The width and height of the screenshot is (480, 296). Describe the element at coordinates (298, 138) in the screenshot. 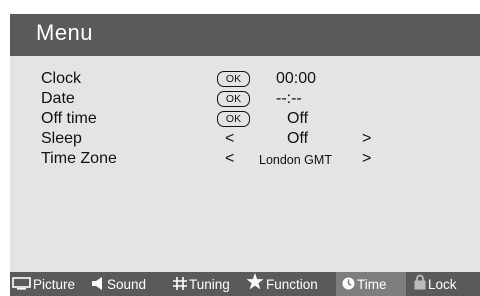

I see `sleep-value: Off` at that location.